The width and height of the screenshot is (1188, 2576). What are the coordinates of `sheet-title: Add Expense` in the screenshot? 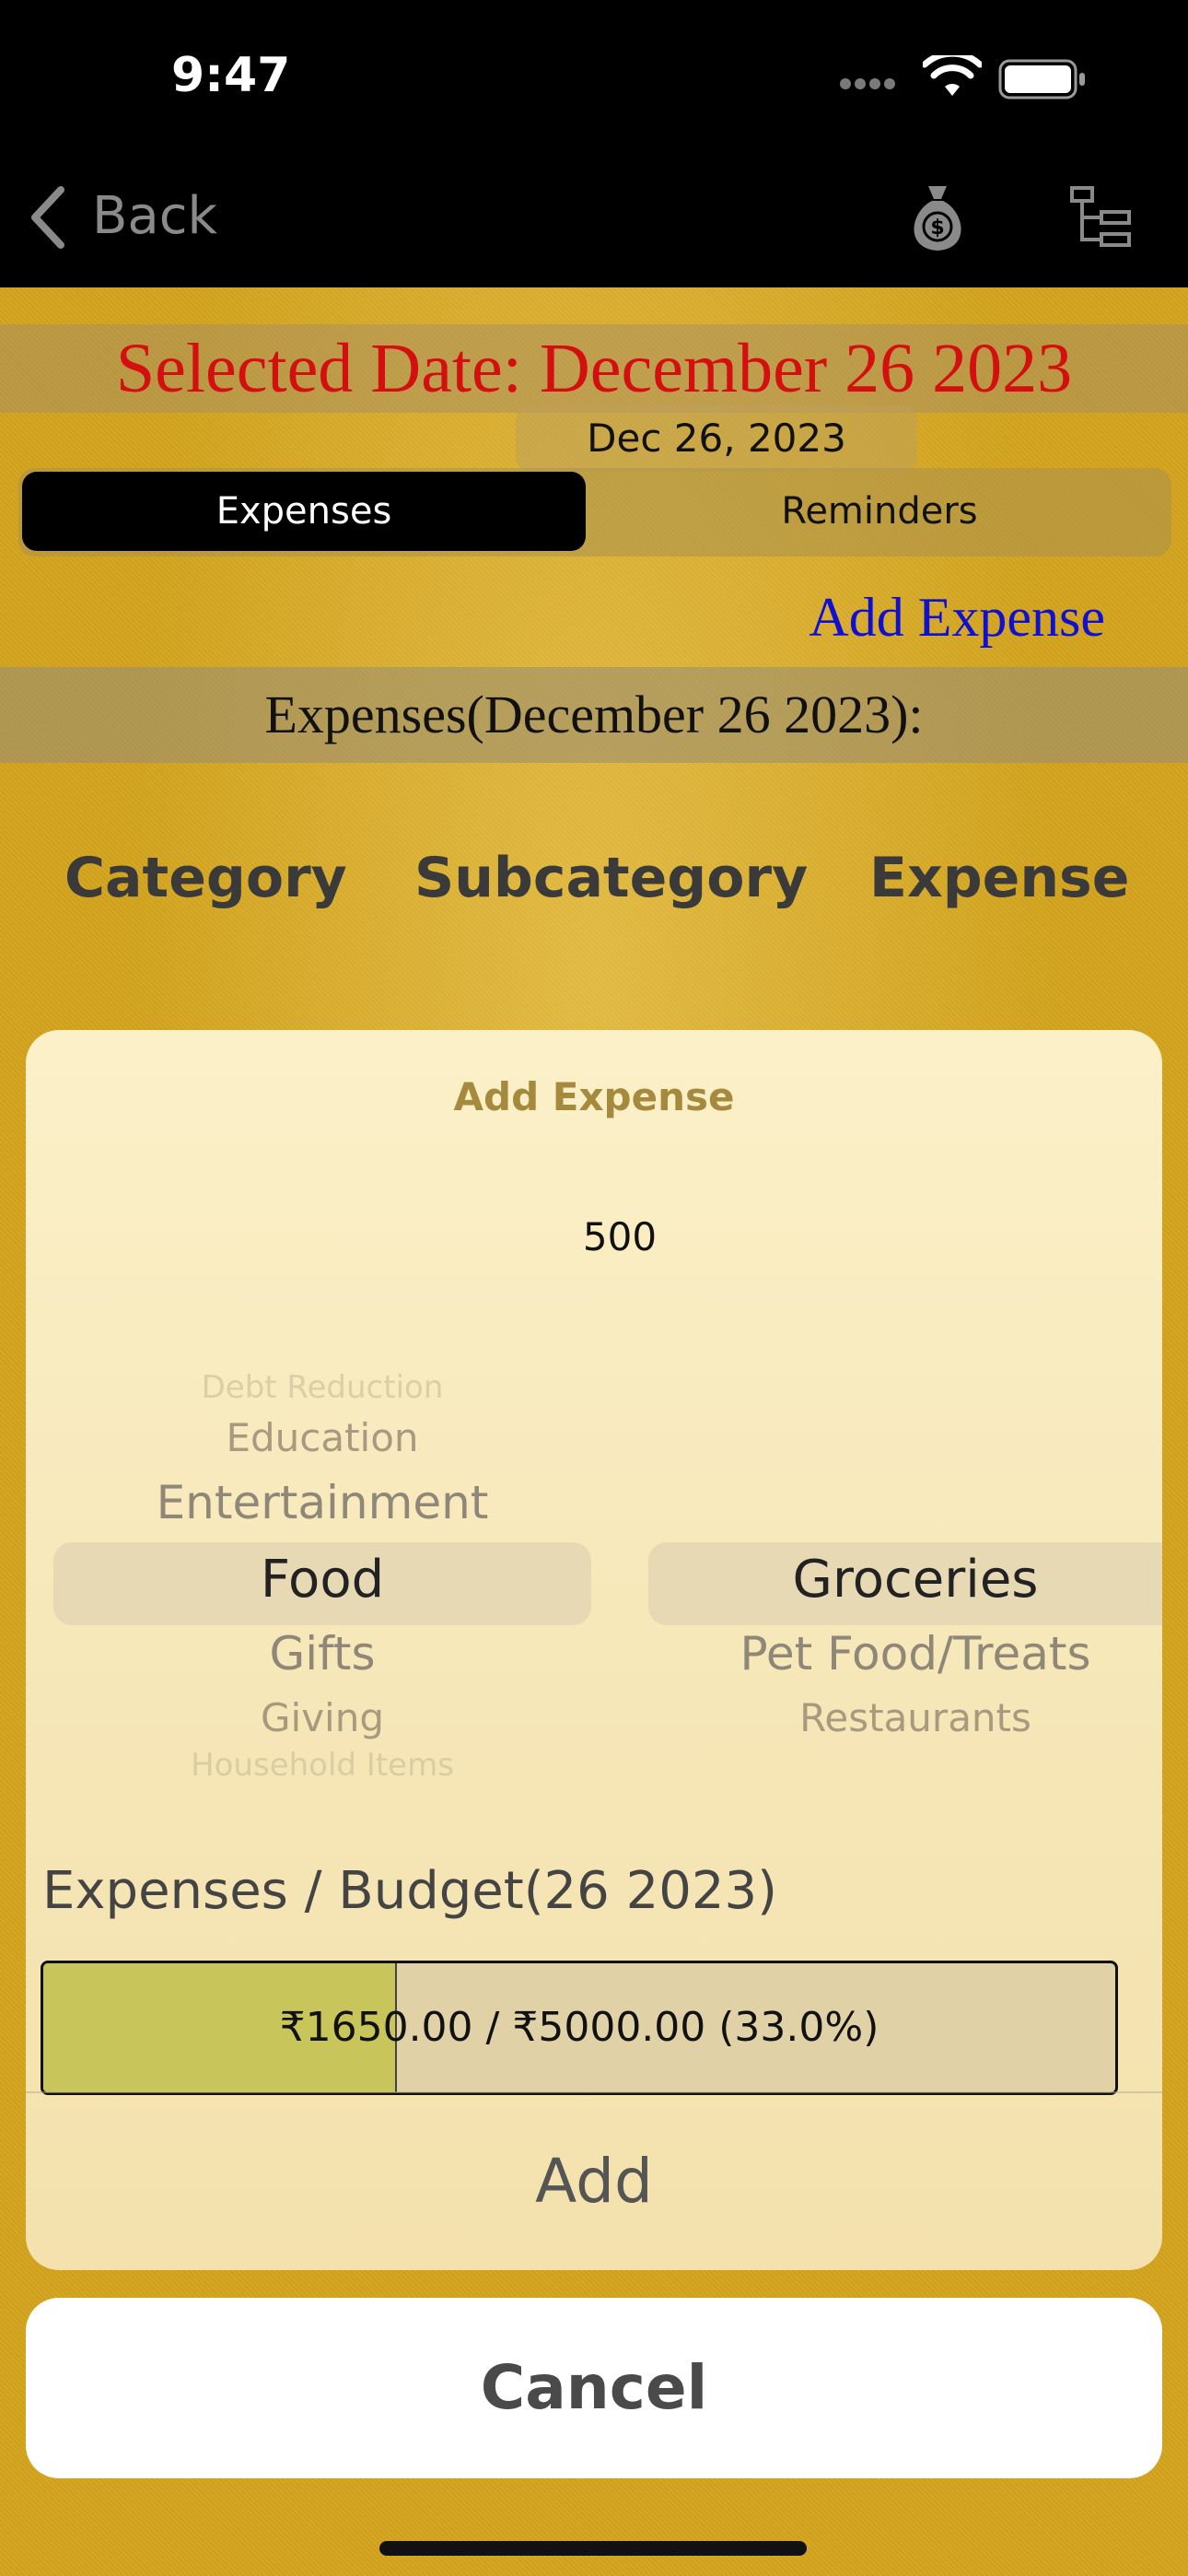 It's located at (594, 1096).